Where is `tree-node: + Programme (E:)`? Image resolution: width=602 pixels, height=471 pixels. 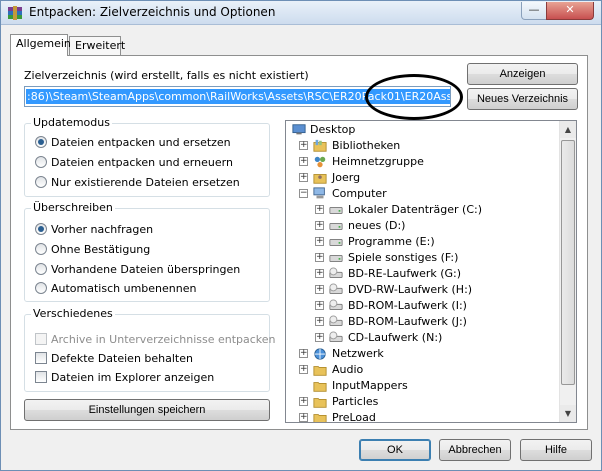
tree-node: + Programme (E:) is located at coordinates (421, 242).